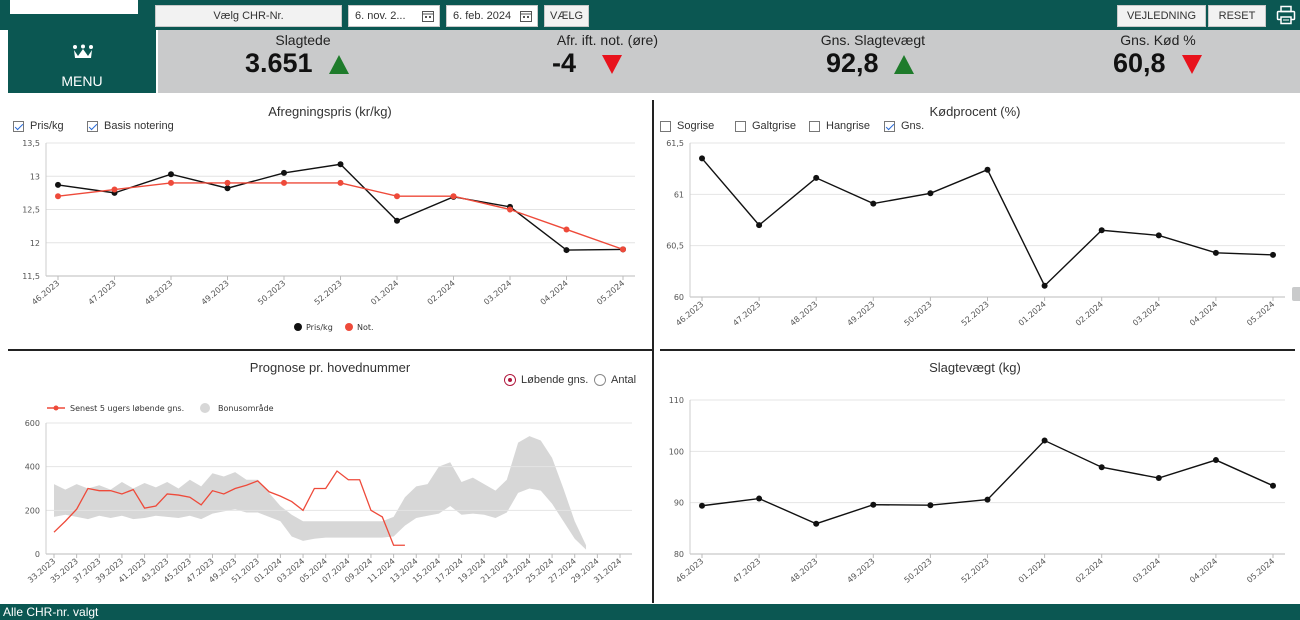  Describe the element at coordinates (975, 367) in the screenshot. I see `panel-title: Slagtevægt (kg)` at that location.